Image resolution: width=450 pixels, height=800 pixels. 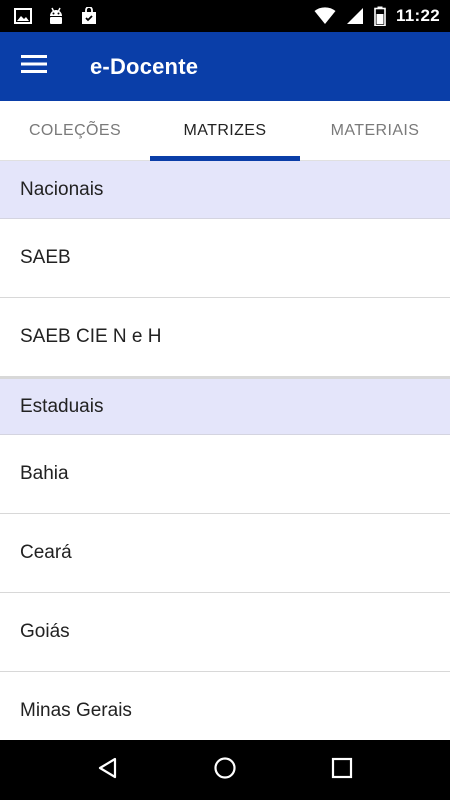 I want to click on menu-button, so click(x=34, y=66).